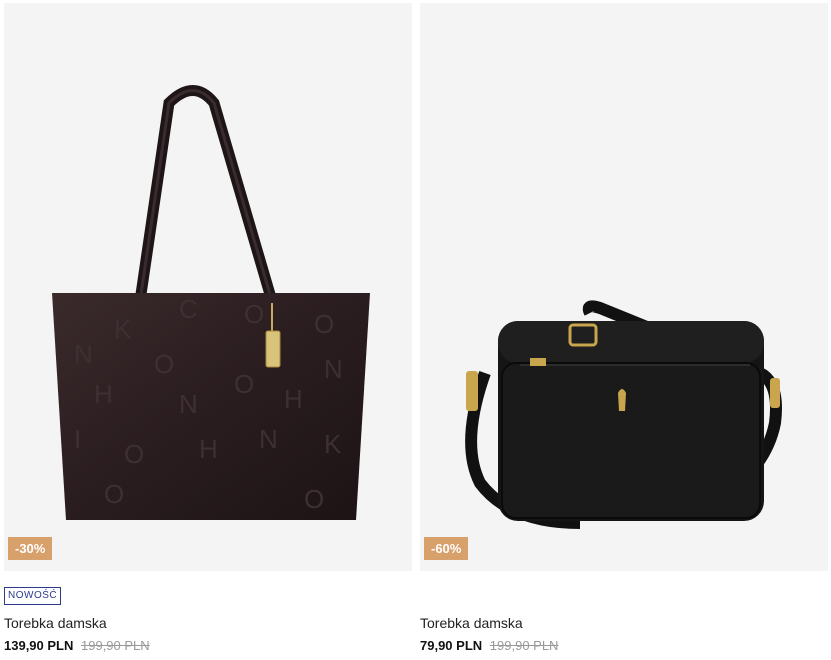 The width and height of the screenshot is (831, 660). Describe the element at coordinates (446, 548) in the screenshot. I see `discount-badge: -60%` at that location.